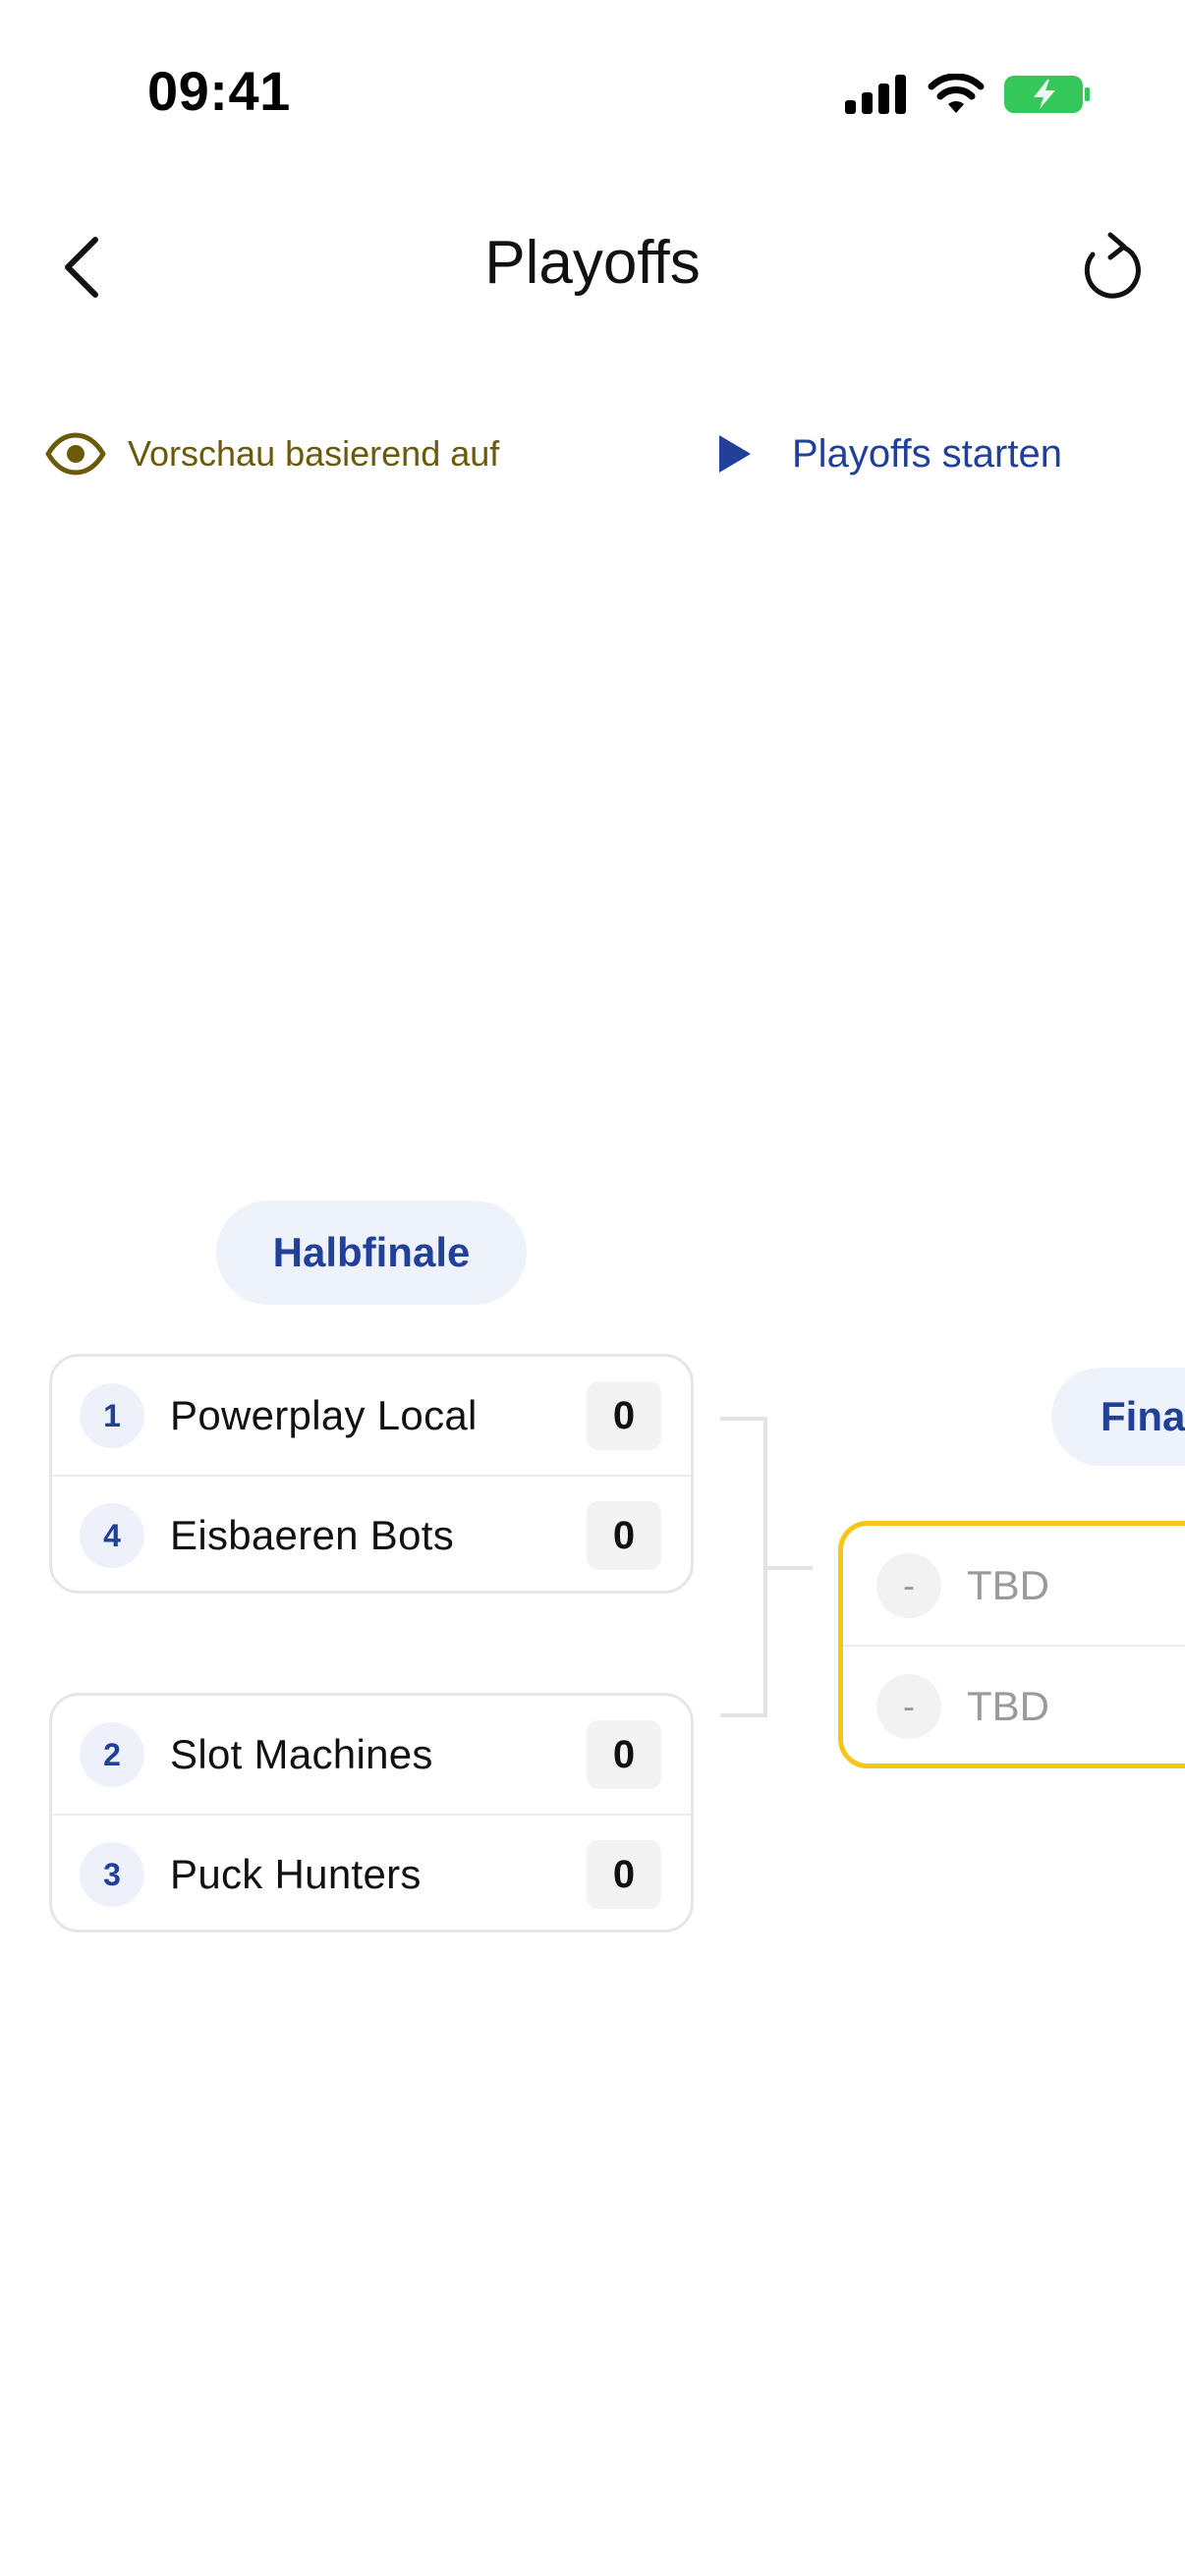 The height and width of the screenshot is (2576, 1185). What do you see at coordinates (1047, 94) in the screenshot?
I see `battery-charging-icon` at bounding box center [1047, 94].